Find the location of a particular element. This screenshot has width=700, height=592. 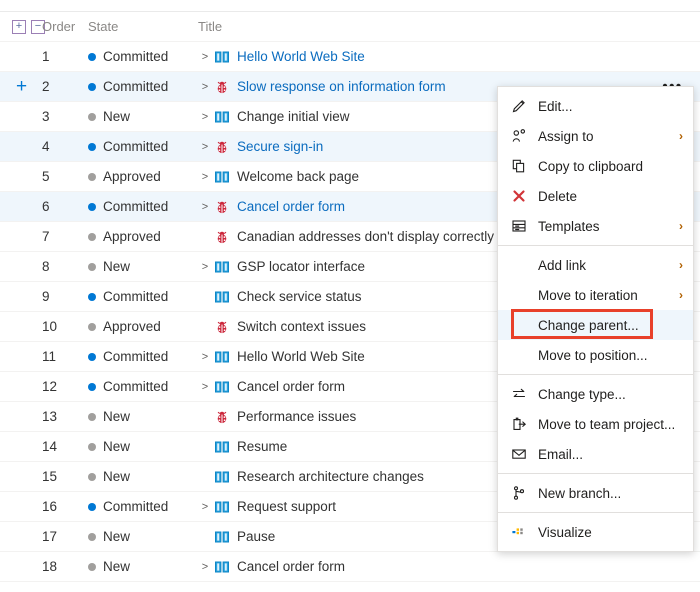

work-item-title: Secure sign-in is located at coordinates (280, 146).